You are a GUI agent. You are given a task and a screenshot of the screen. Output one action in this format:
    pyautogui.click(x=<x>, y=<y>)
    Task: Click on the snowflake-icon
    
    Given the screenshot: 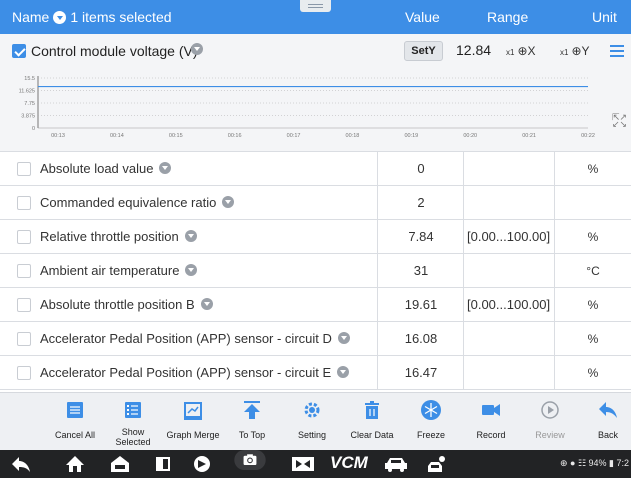 What is the action you would take?
    pyautogui.click(x=431, y=410)
    